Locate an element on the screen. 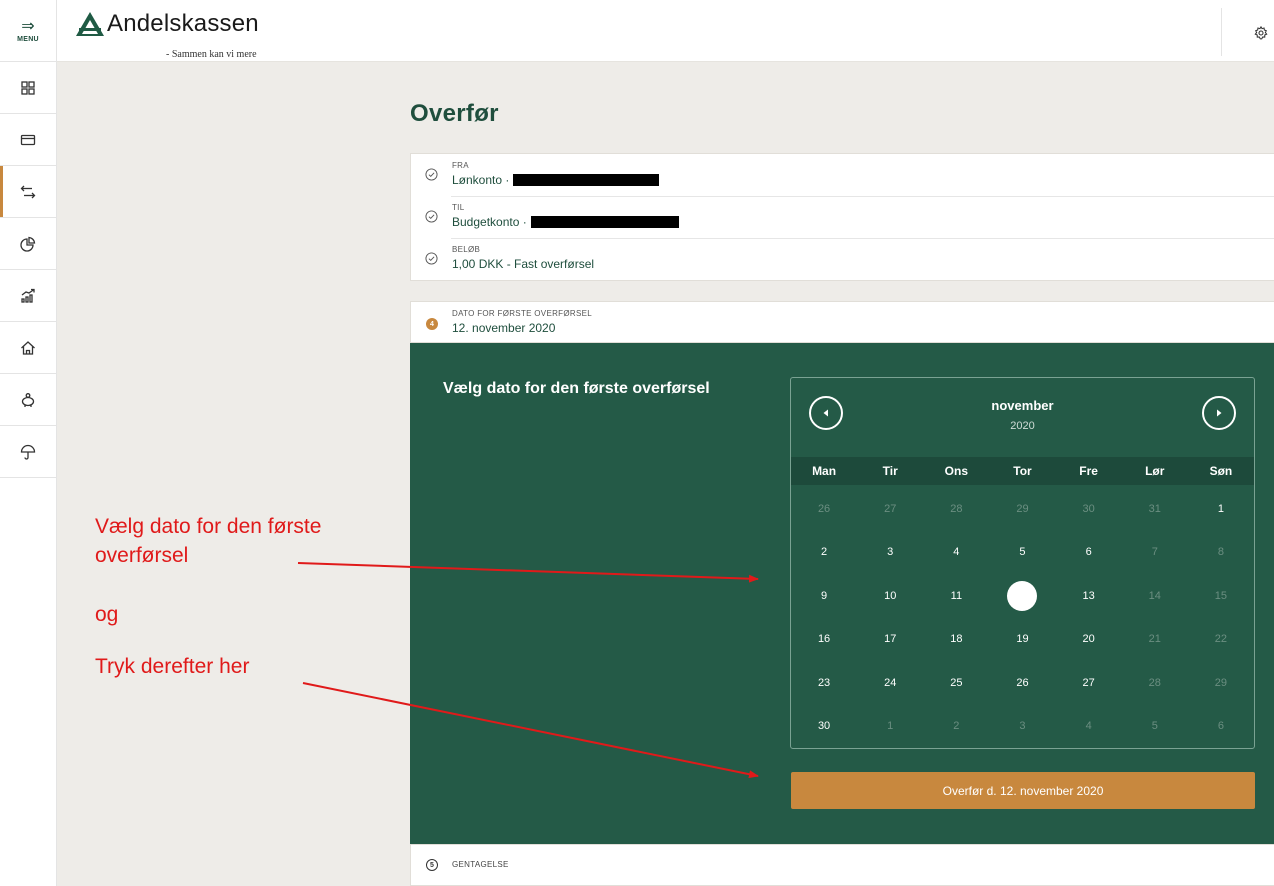 Image resolution: width=1274 pixels, height=886 pixels. calendar-day: 16 is located at coordinates (824, 640).